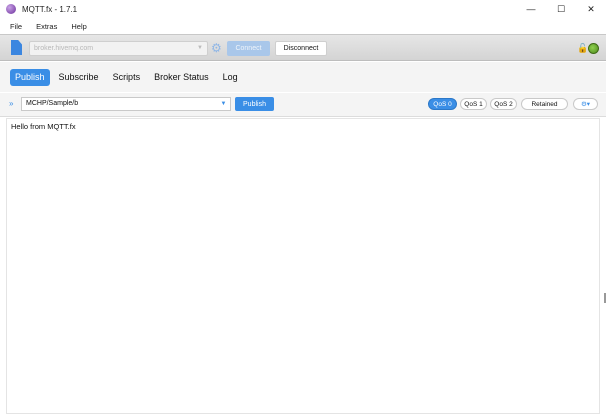 The height and width of the screenshot is (417, 606). I want to click on window-controls: — ☐ ✕, so click(561, 9).